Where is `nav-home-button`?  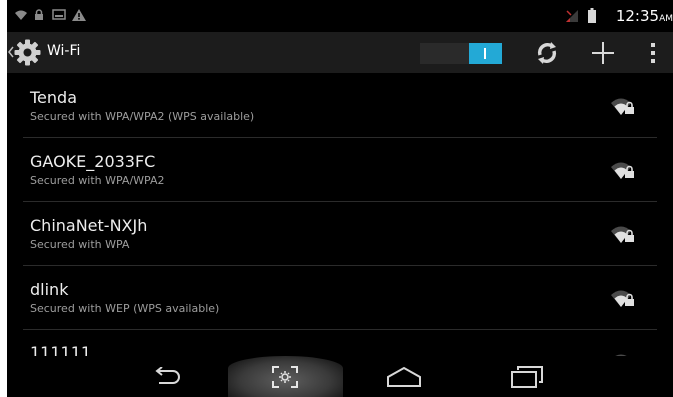
nav-home-button is located at coordinates (404, 377).